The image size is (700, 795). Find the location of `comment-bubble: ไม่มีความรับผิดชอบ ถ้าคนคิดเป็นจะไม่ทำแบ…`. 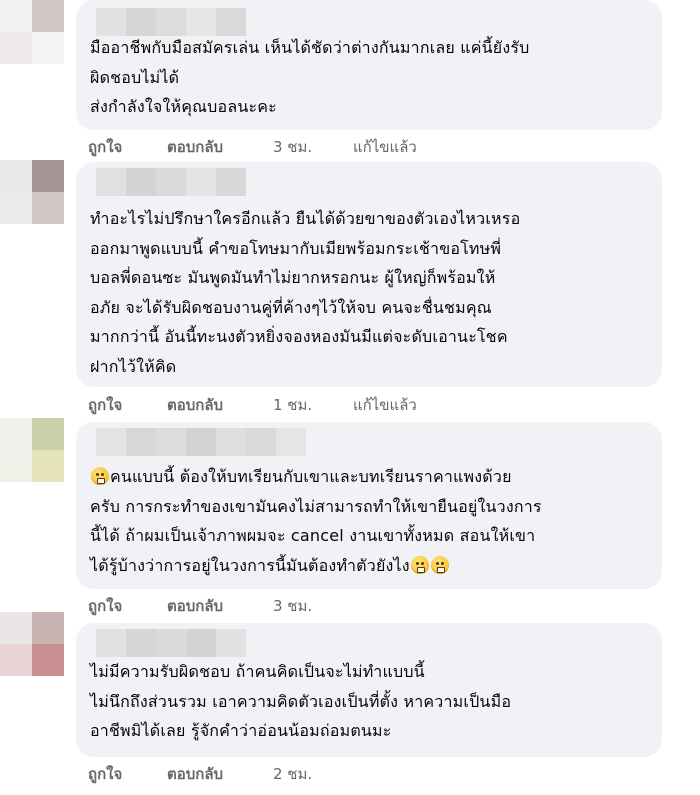

comment-bubble: ไม่มีความรับผิดชอบ ถ้าคนคิดเป็นจะไม่ทำแบ… is located at coordinates (369, 690).